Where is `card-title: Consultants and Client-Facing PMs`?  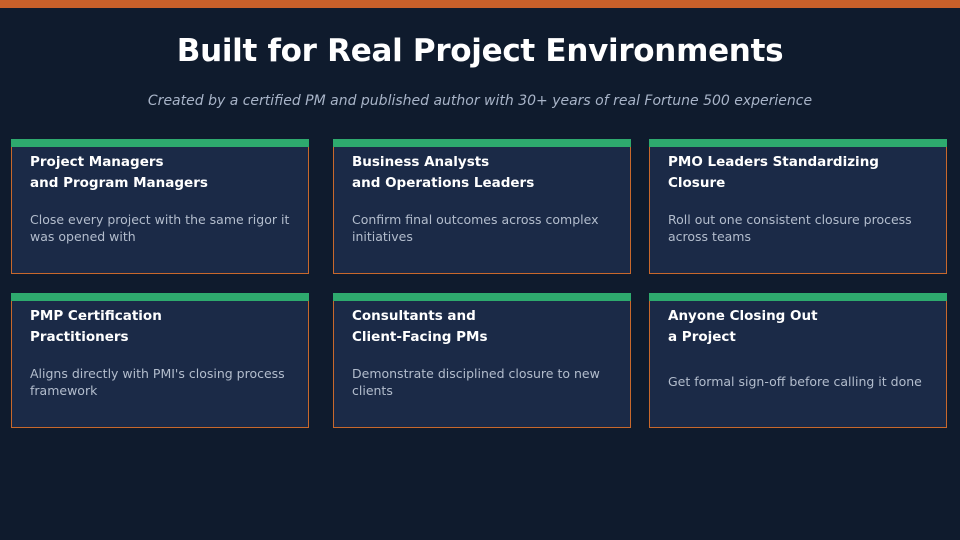
card-title: Consultants and Client-Facing PMs is located at coordinates (420, 326).